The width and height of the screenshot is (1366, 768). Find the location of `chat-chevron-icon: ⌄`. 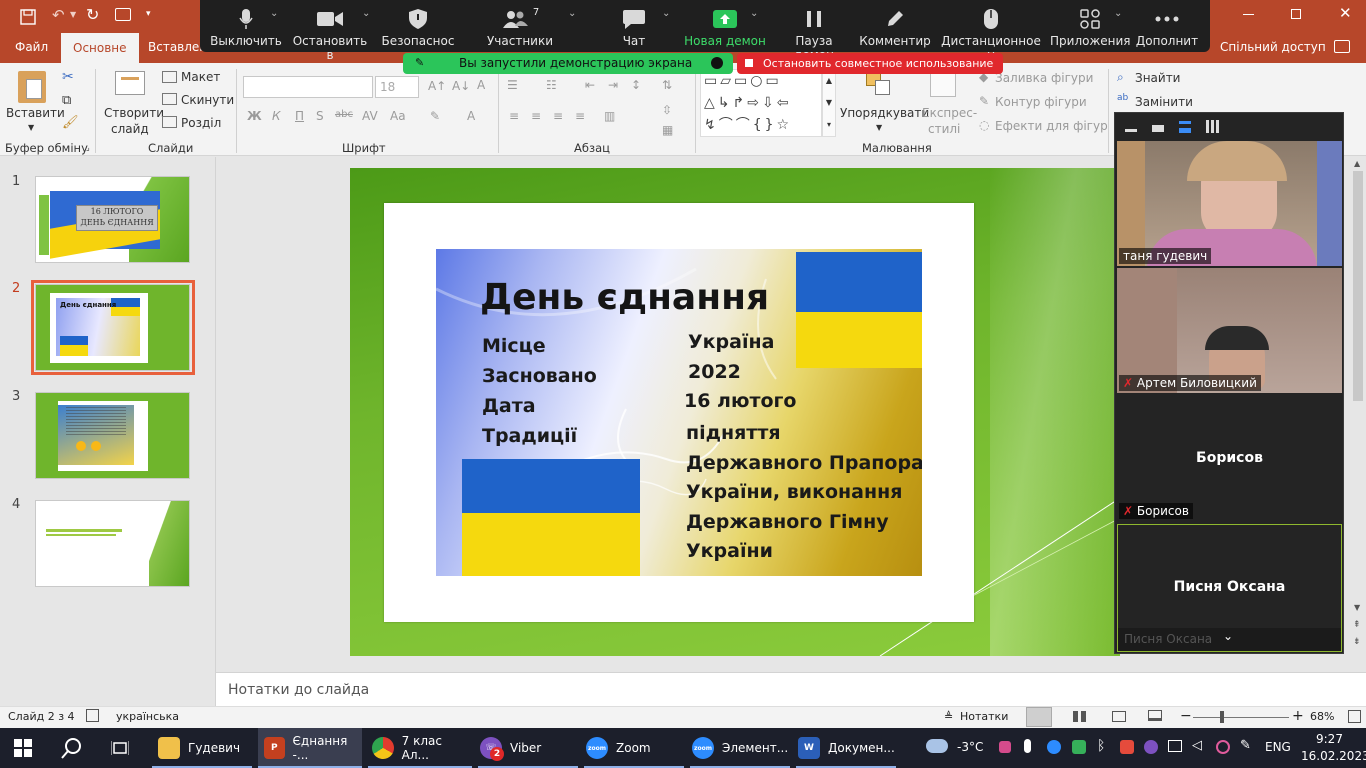

chat-chevron-icon: ⌄ is located at coordinates (666, 13).